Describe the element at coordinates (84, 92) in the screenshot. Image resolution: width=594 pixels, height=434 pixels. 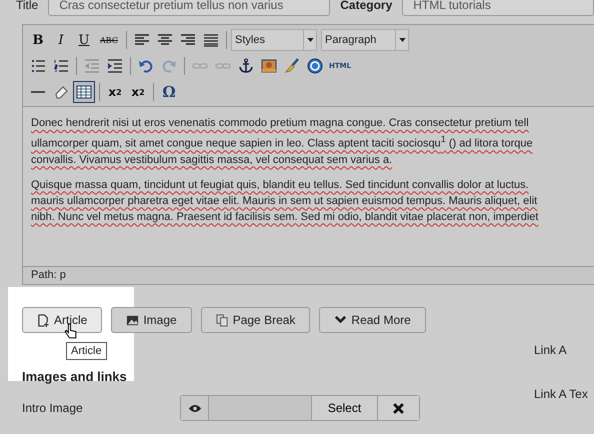
I see `table-icon` at that location.